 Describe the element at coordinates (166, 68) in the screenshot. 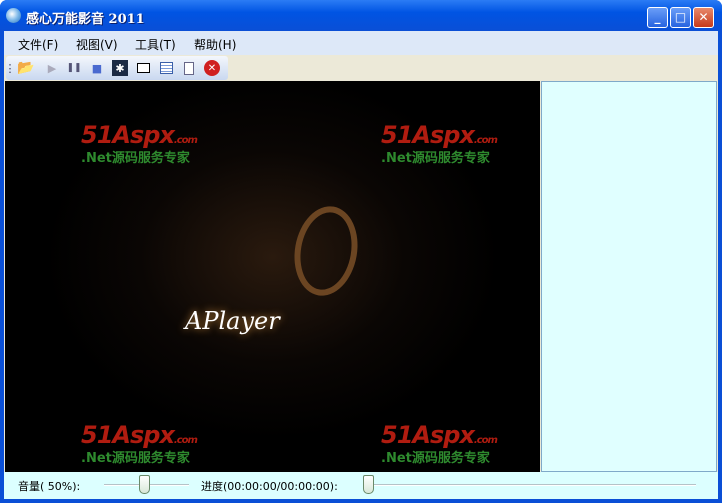

I see `list-icon` at that location.